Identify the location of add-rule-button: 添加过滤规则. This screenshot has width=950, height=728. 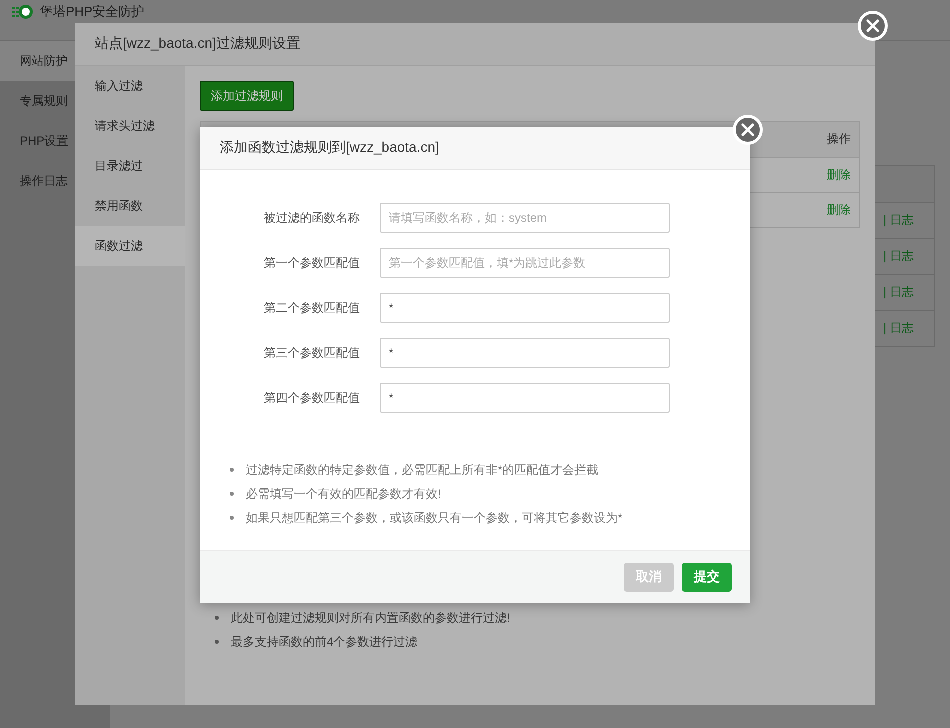
(247, 96).